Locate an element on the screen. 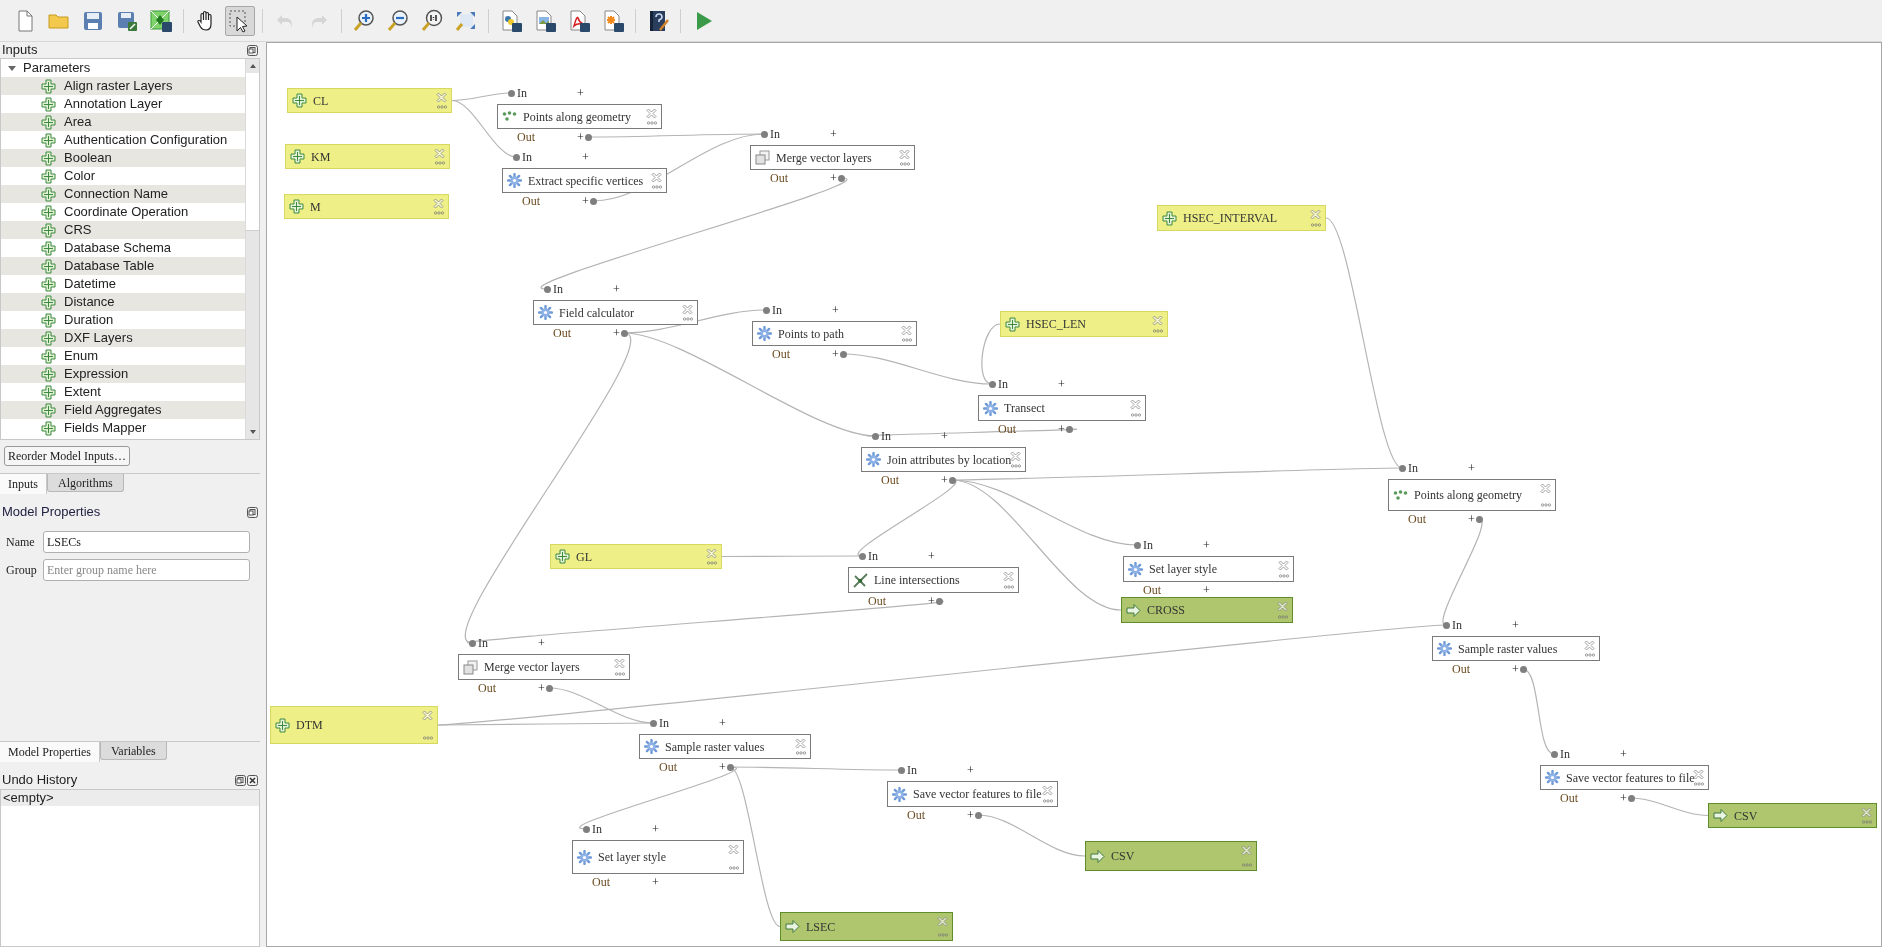 This screenshot has width=1882, height=947. parameter-list-item: CRS is located at coordinates (78, 230).